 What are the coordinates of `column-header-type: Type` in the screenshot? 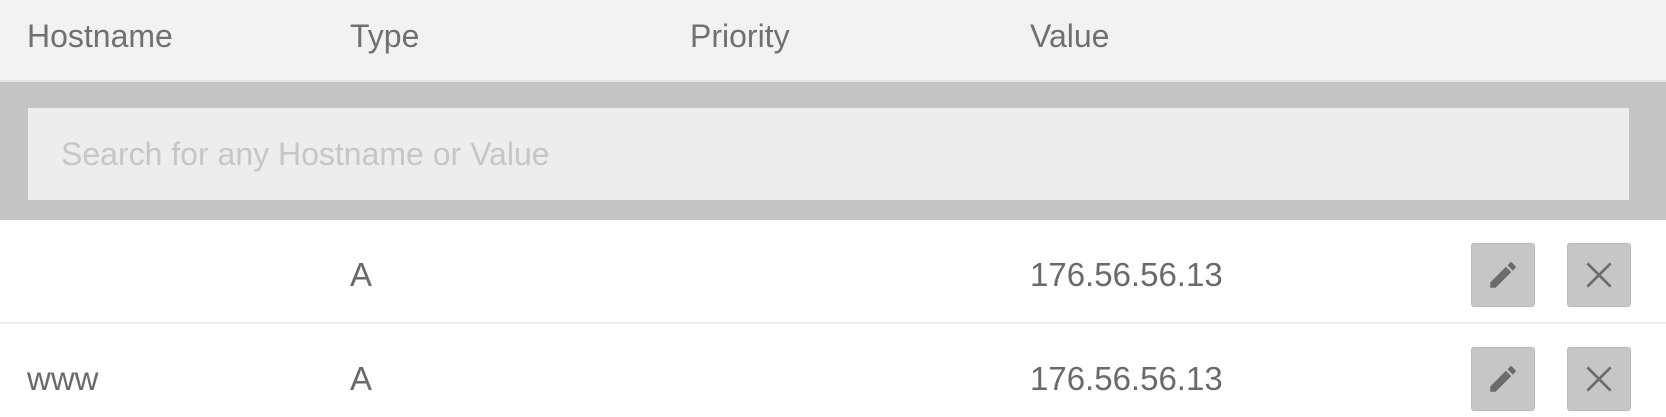 It's located at (384, 36).